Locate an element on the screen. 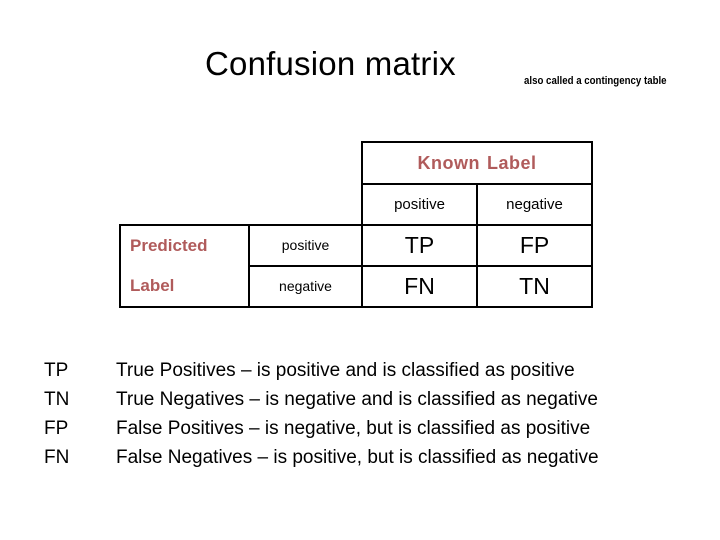  cell-false-positive: FP is located at coordinates (534, 245).